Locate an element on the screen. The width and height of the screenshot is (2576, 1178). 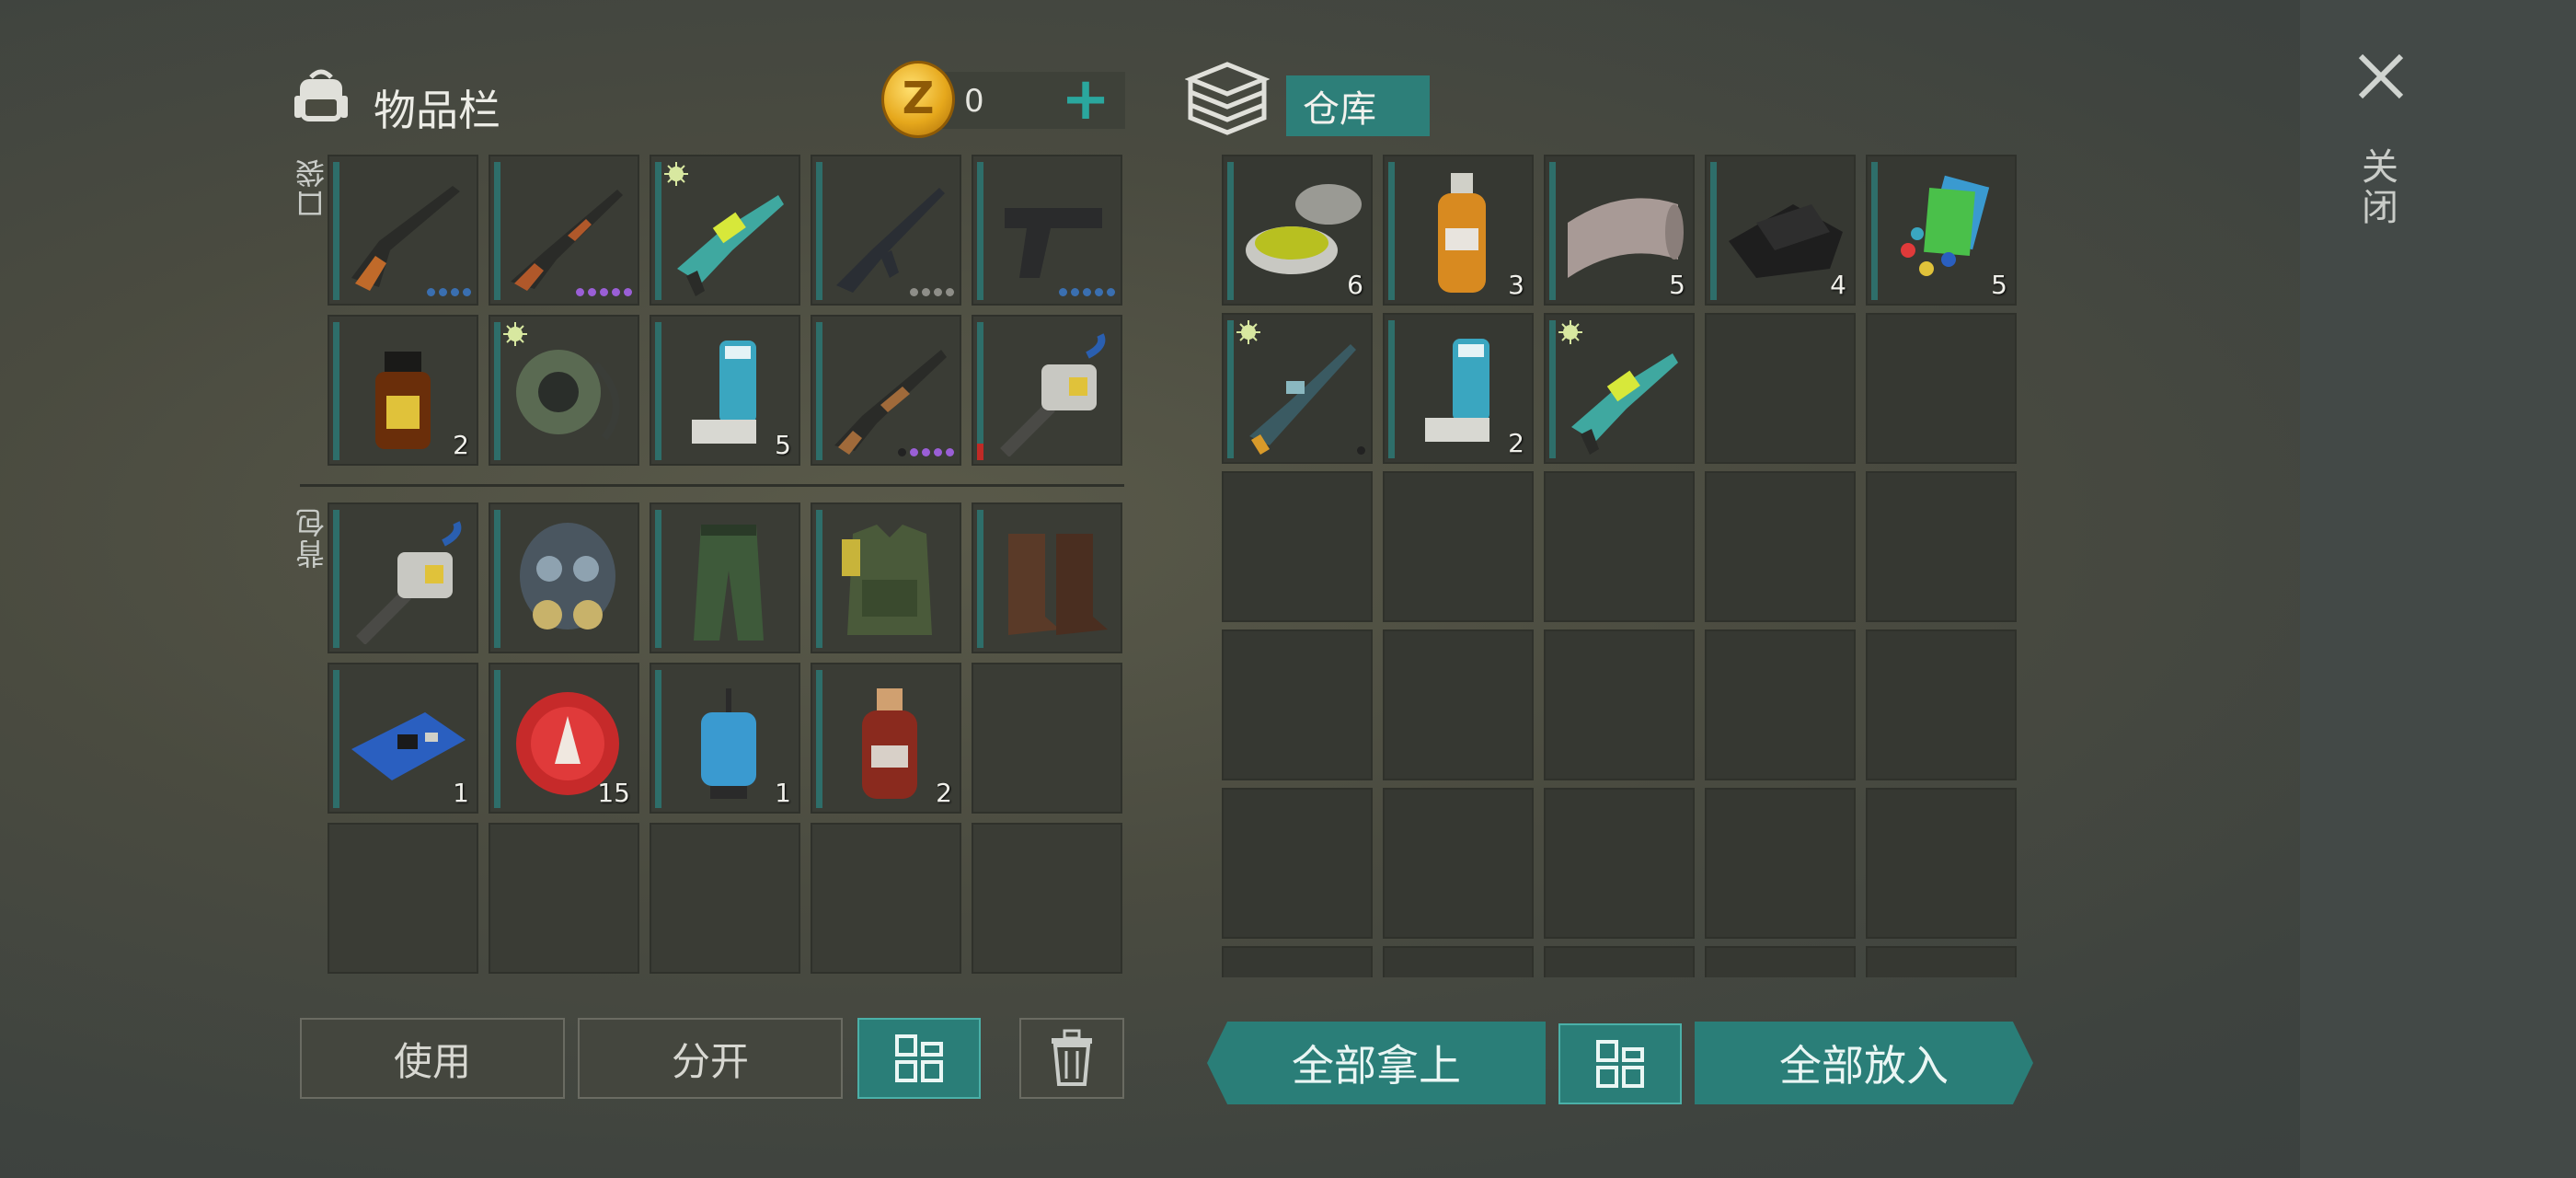
sniper-rifle-icon is located at coordinates (405, 238).